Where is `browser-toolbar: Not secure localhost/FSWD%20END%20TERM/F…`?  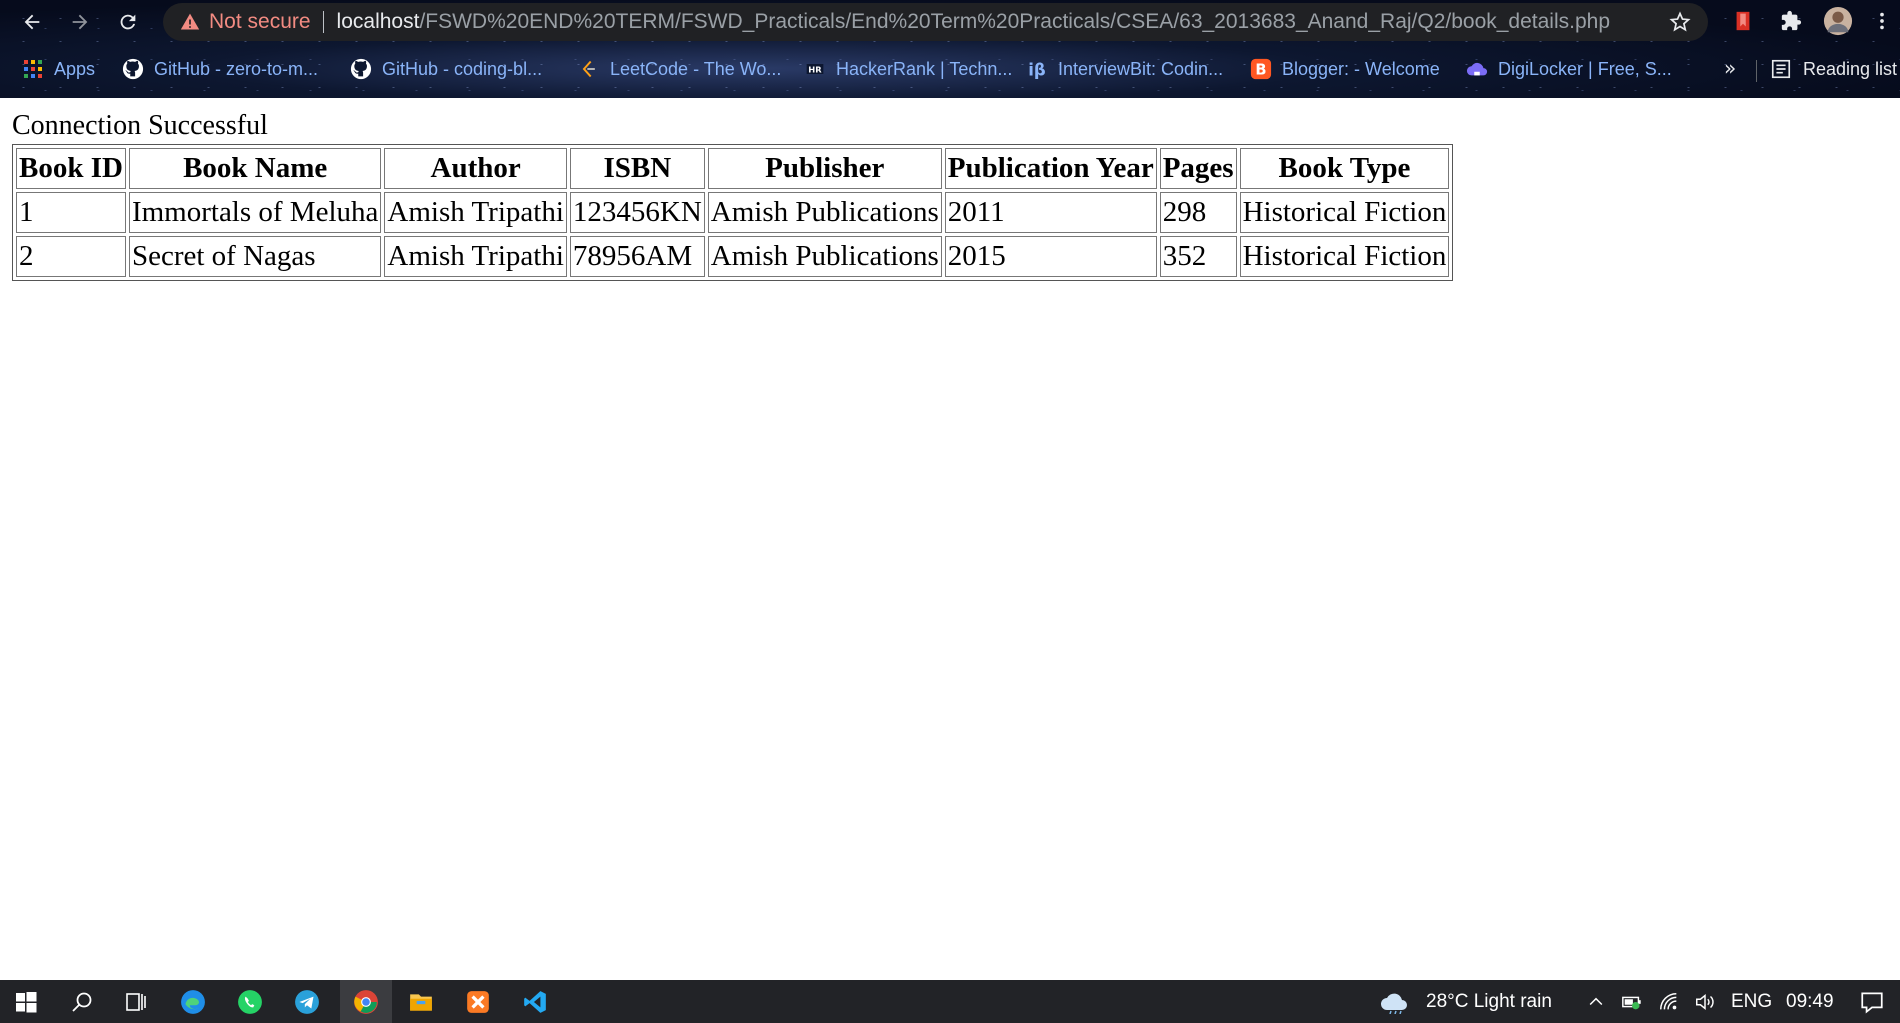 browser-toolbar: Not secure localhost/FSWD%20END%20TERM/F… is located at coordinates (950, 49).